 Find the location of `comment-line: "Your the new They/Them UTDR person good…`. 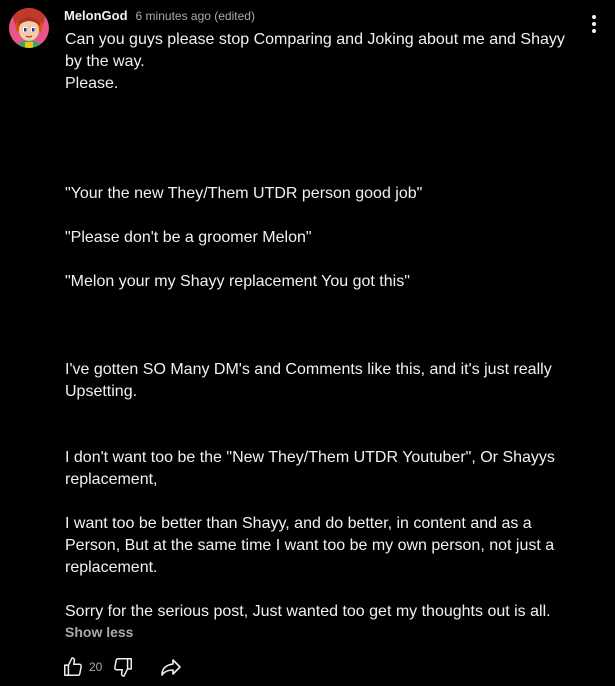

comment-line: "Your the new They/Them UTDR person good… is located at coordinates (244, 193).